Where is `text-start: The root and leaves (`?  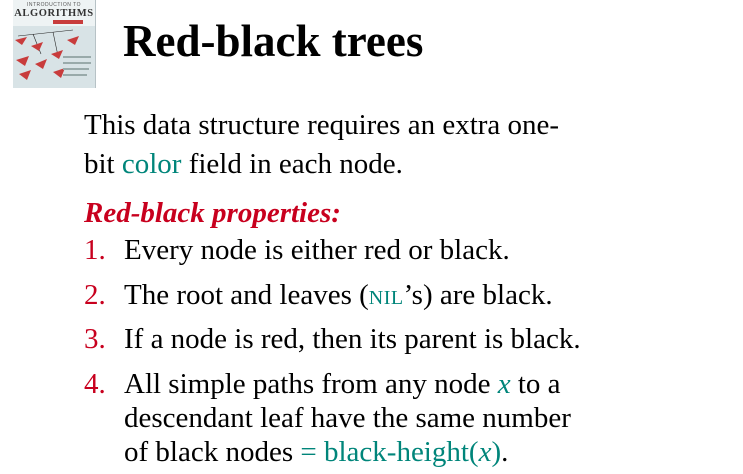 text-start: The root and leaves ( is located at coordinates (246, 295).